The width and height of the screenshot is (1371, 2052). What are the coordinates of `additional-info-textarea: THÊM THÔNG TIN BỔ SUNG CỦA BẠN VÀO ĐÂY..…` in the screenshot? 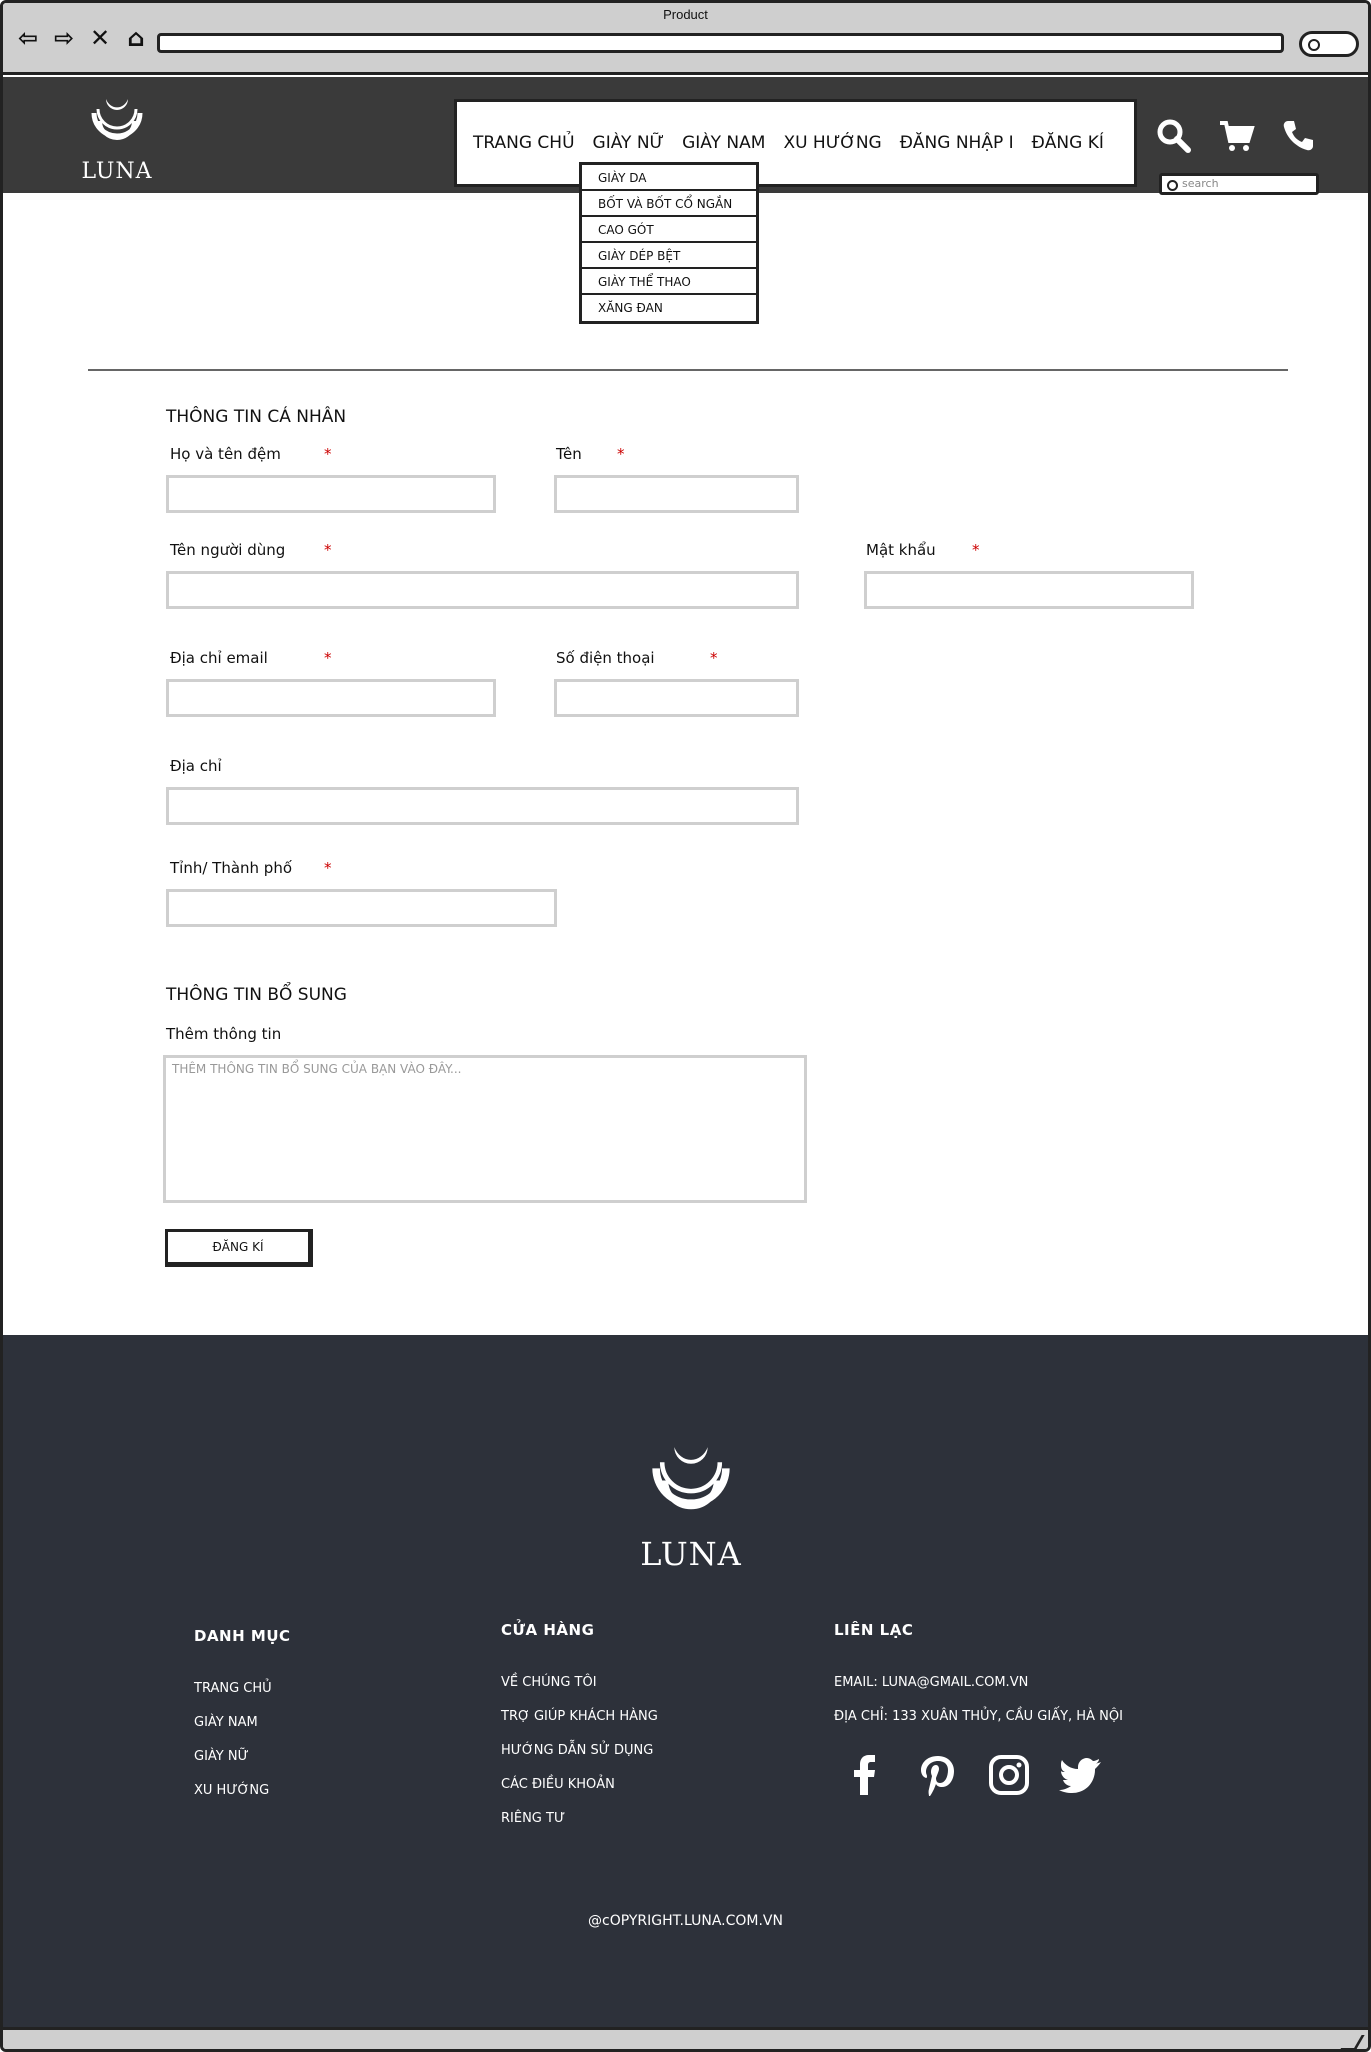 It's located at (485, 1129).